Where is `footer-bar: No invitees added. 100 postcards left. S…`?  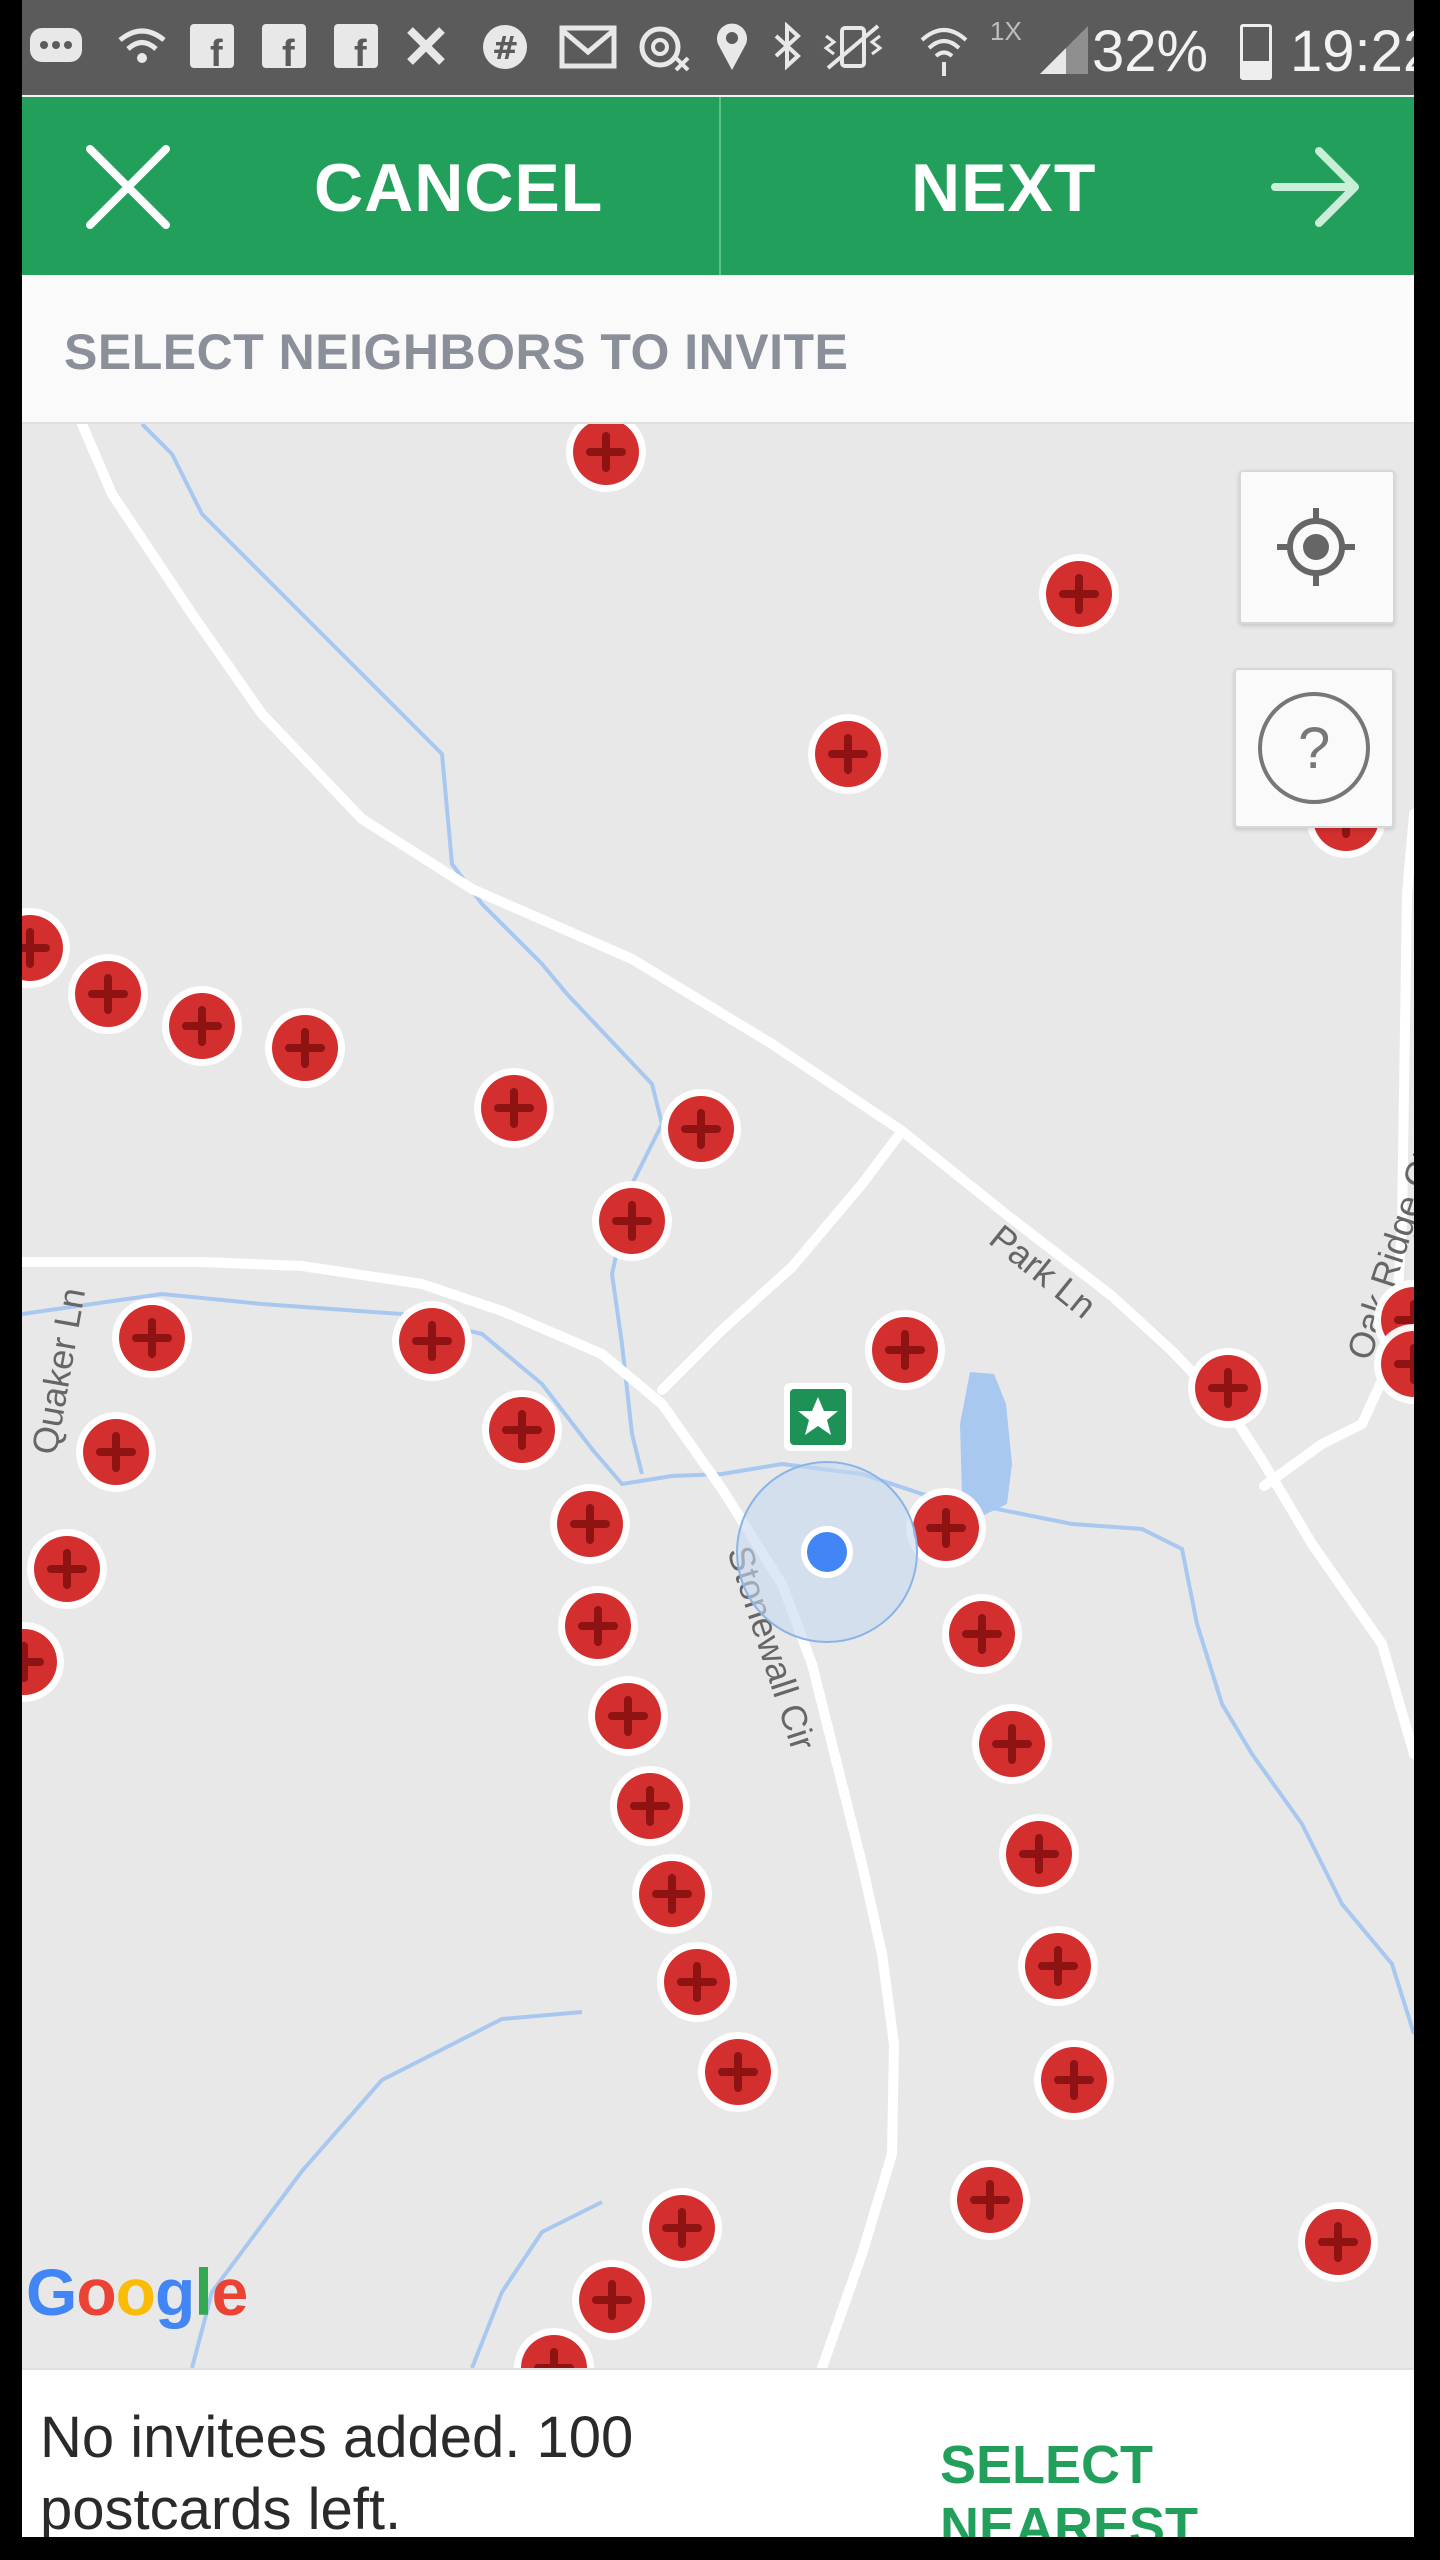
footer-bar: No invitees added. 100 postcards left. S… is located at coordinates (718, 2452).